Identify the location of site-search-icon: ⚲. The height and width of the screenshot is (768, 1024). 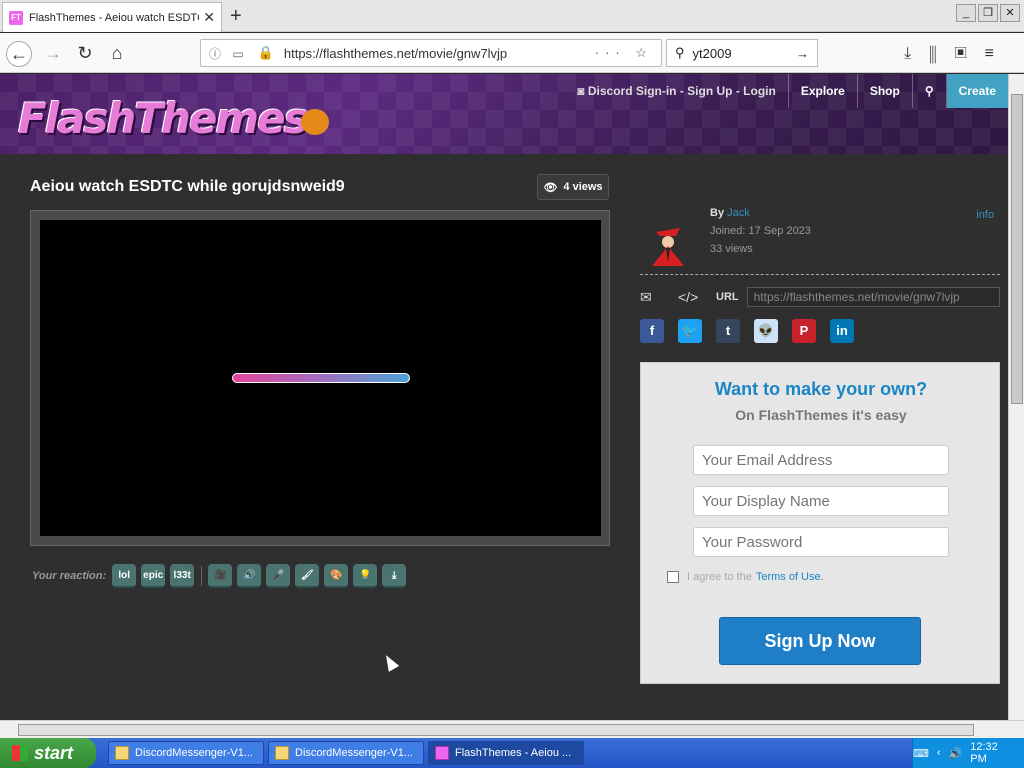
(930, 91).